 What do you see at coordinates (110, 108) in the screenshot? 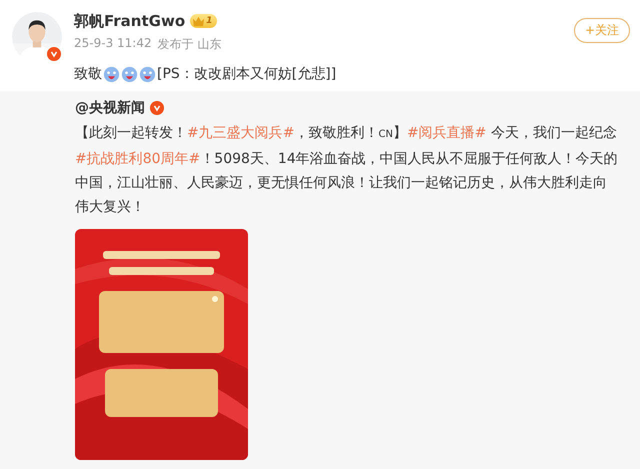
I see `author-name: @央视新闻` at bounding box center [110, 108].